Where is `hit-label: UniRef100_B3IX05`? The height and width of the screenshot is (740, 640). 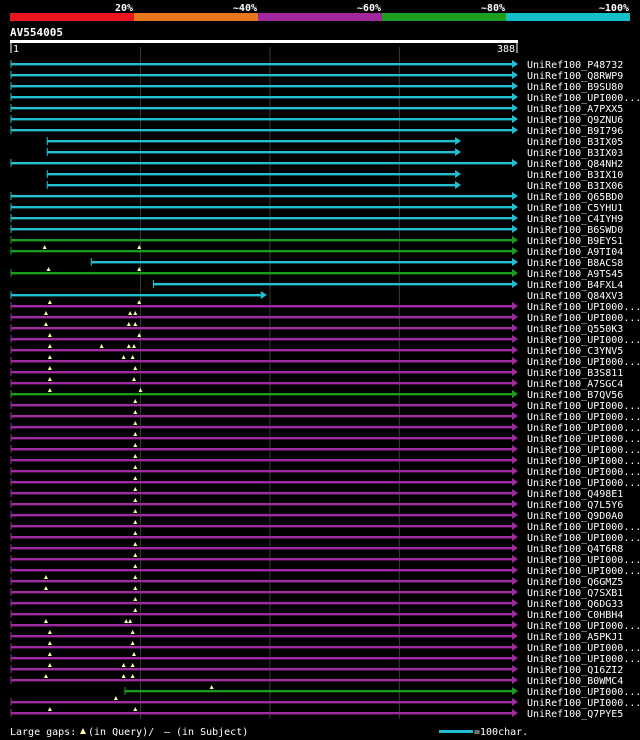 hit-label: UniRef100_B3IX05 is located at coordinates (575, 142).